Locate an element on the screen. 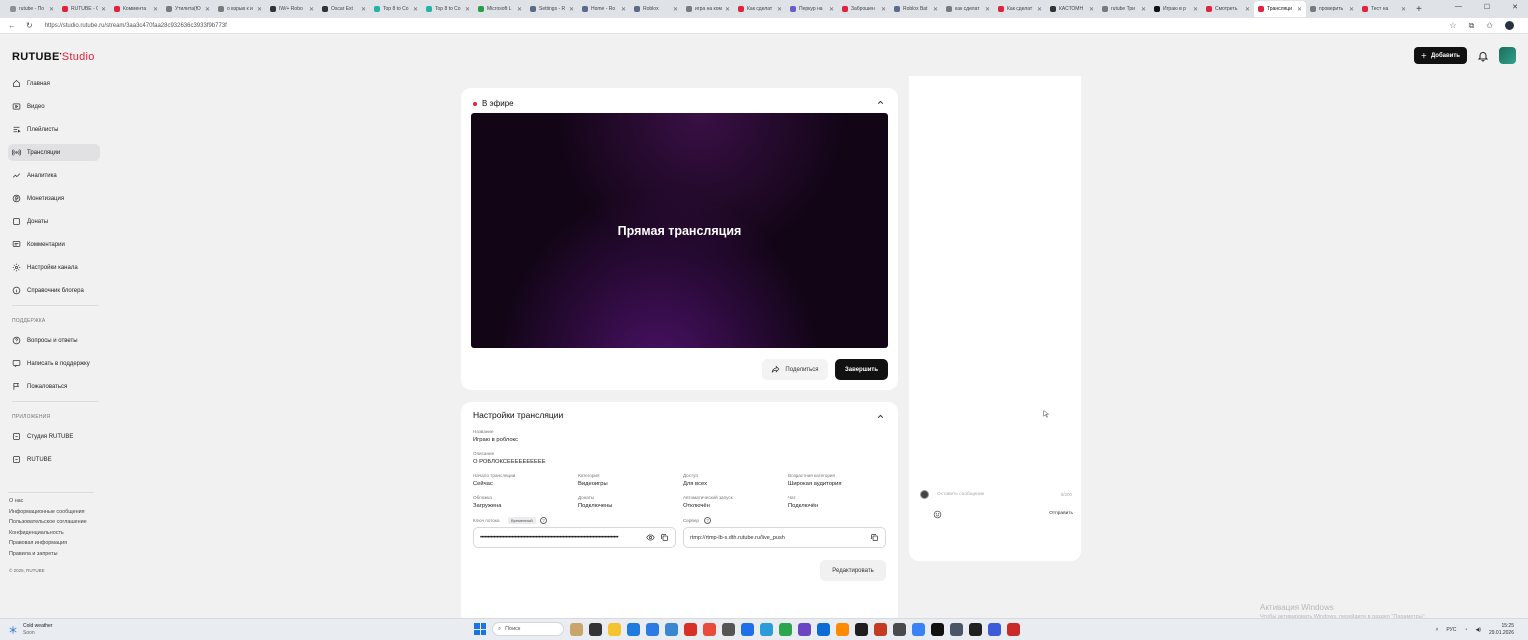 This screenshot has height=640, width=1528. browser-tab: Трансляци ✕ is located at coordinates (1280, 9).